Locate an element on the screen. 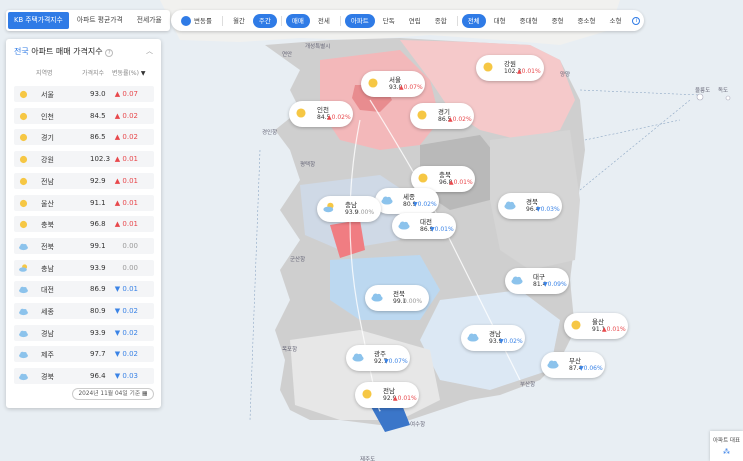 This screenshot has width=743, height=461. region-name: 서울 is located at coordinates (47, 95).